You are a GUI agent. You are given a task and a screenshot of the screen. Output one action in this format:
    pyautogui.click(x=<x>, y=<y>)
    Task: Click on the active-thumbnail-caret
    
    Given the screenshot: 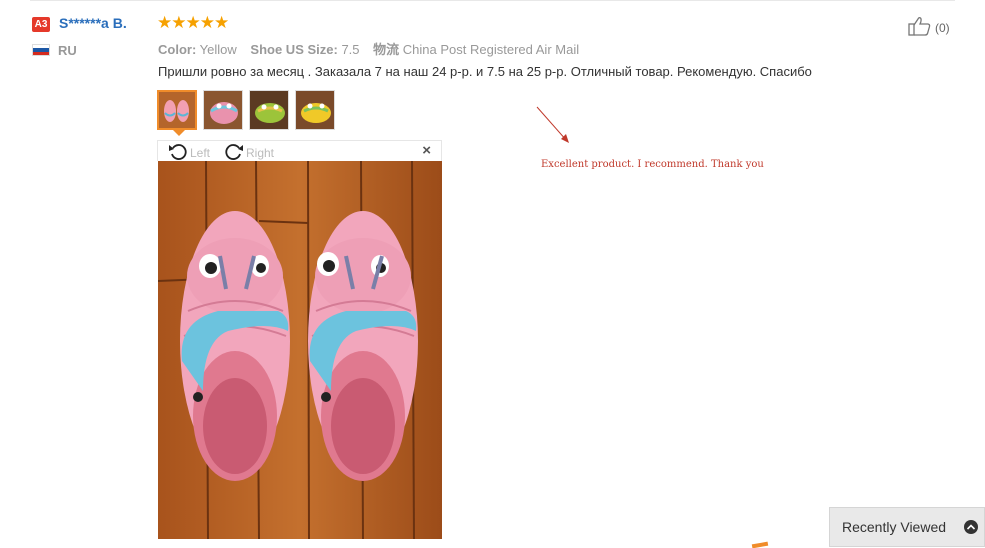 What is the action you would take?
    pyautogui.click(x=179, y=133)
    